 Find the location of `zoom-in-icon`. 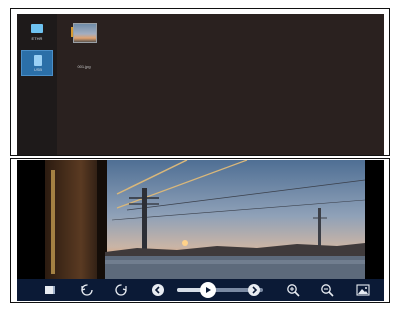

zoom-in-icon is located at coordinates (293, 290).